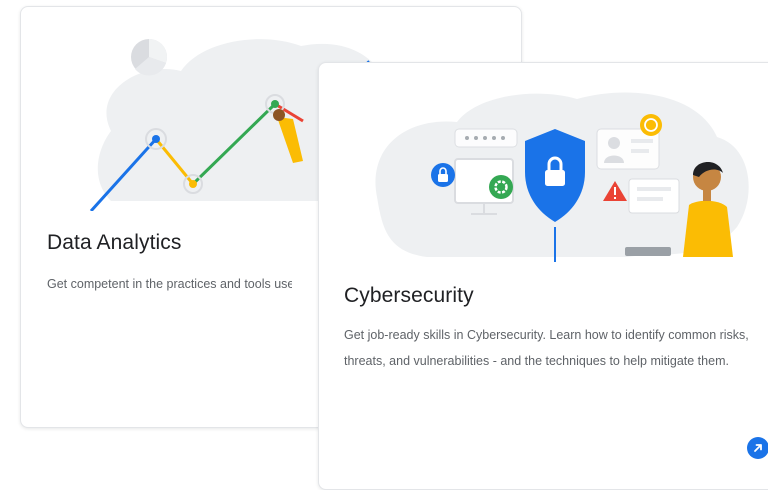 This screenshot has width=768, height=490. I want to click on card-title: Cybersecurity, so click(409, 295).